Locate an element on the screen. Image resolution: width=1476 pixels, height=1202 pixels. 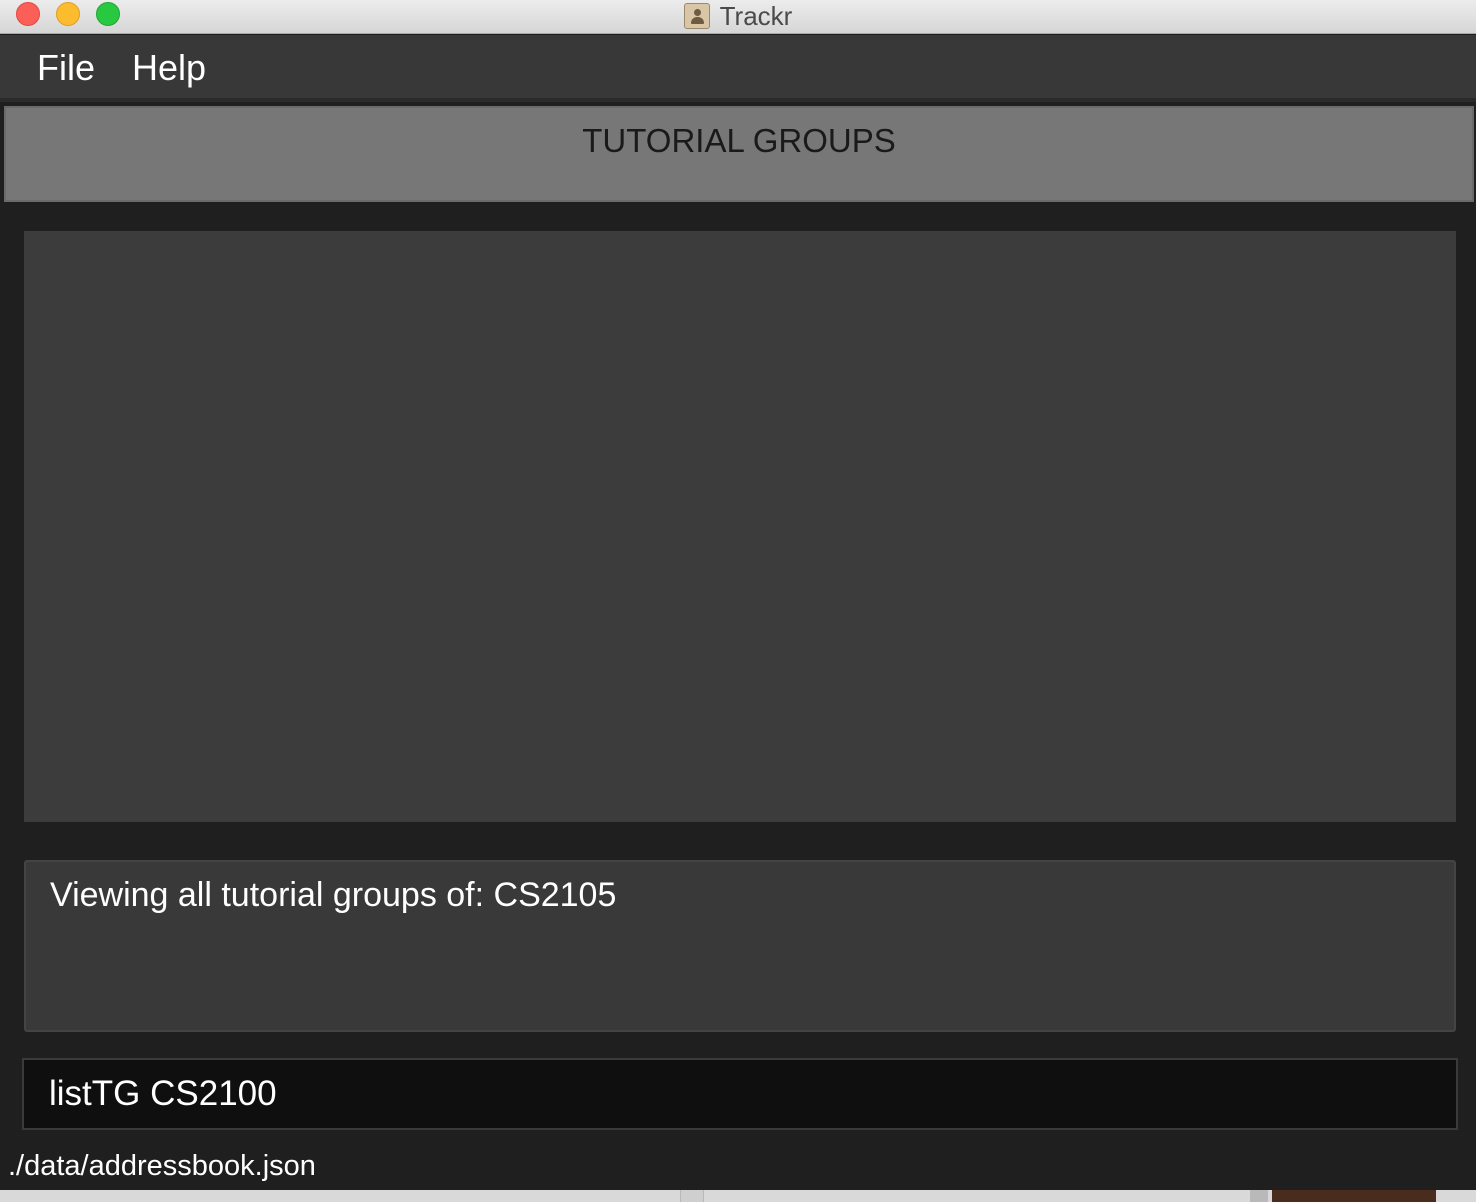
command-input is located at coordinates (740, 1094).